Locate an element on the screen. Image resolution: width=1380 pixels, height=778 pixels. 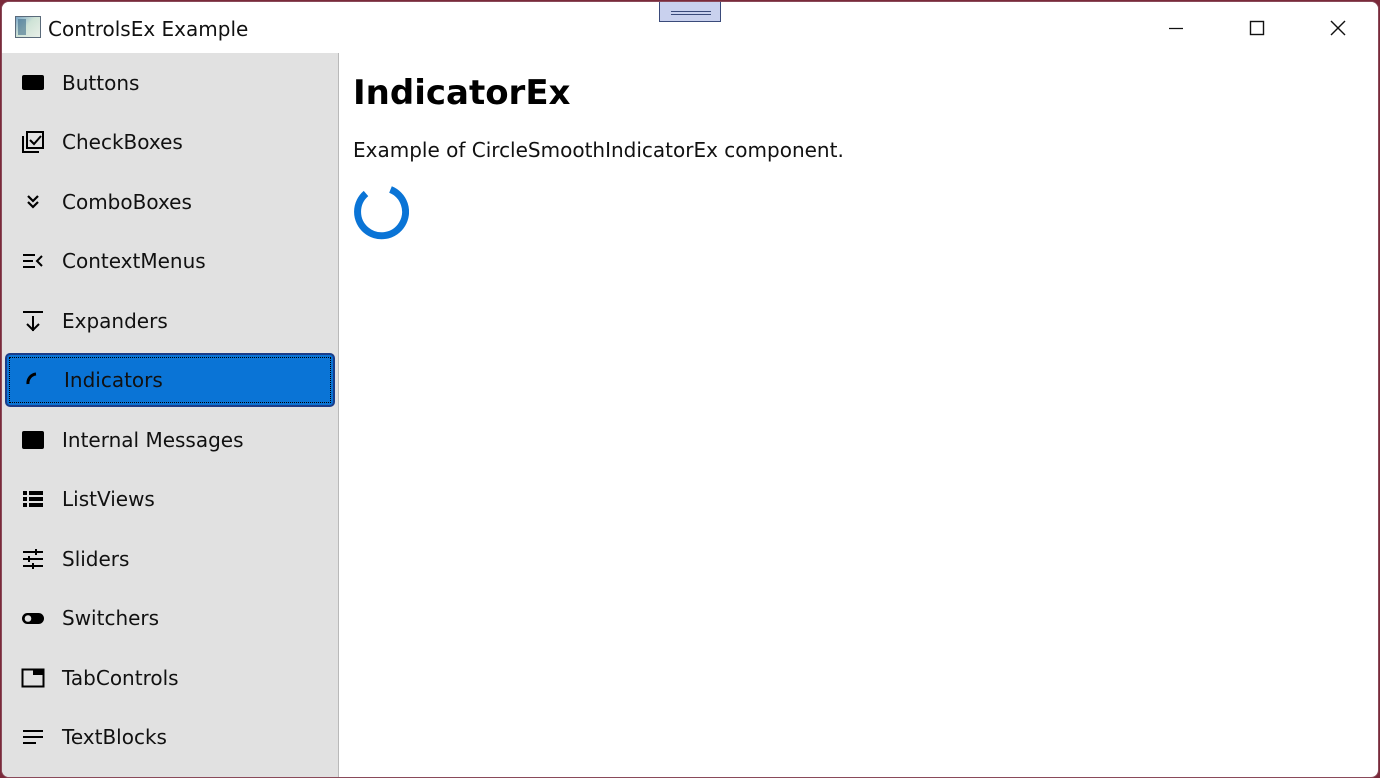
sidebar-item-label: ContextMenus is located at coordinates (134, 261).